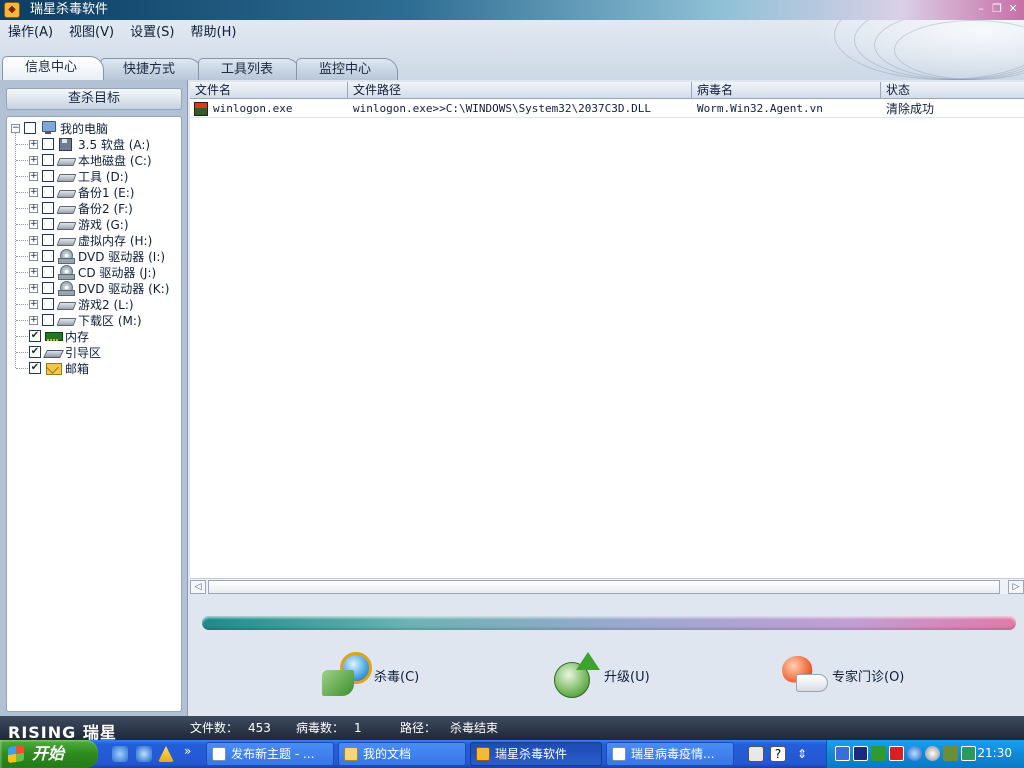 The height and width of the screenshot is (768, 1024). I want to click on restore-icon: ❐, so click(997, 9).